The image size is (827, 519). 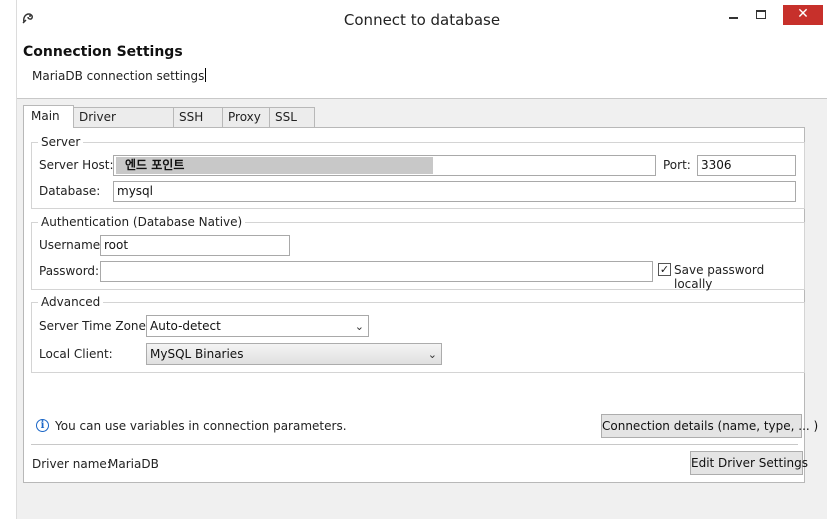 I want to click on info-icon: i, so click(x=42, y=425).